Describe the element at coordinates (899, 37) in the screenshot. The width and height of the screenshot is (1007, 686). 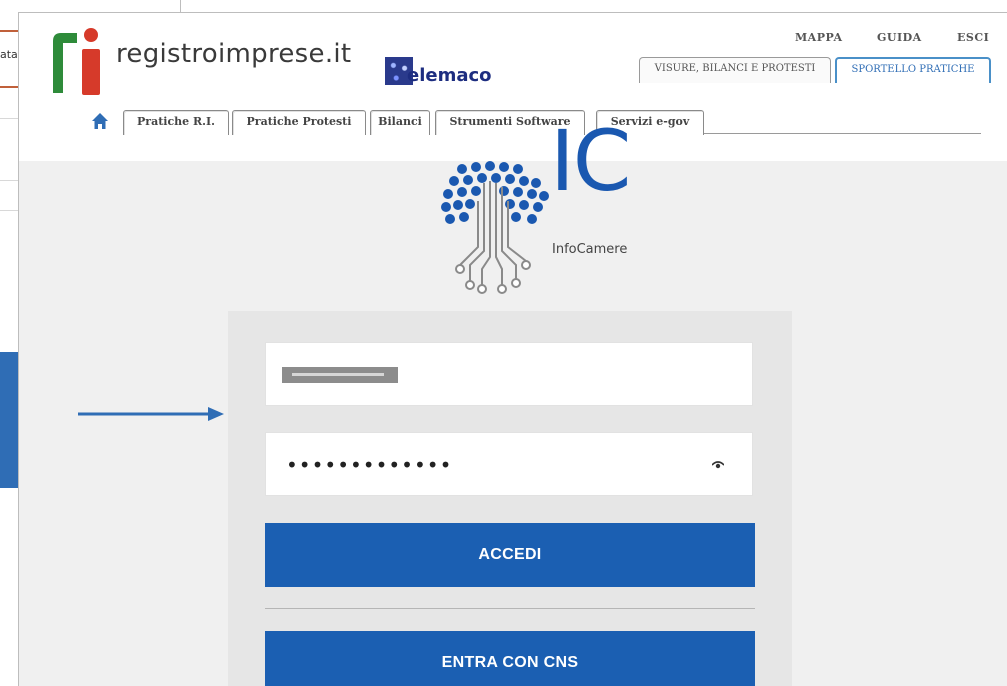
I see `link-guida: GUIDA` at that location.